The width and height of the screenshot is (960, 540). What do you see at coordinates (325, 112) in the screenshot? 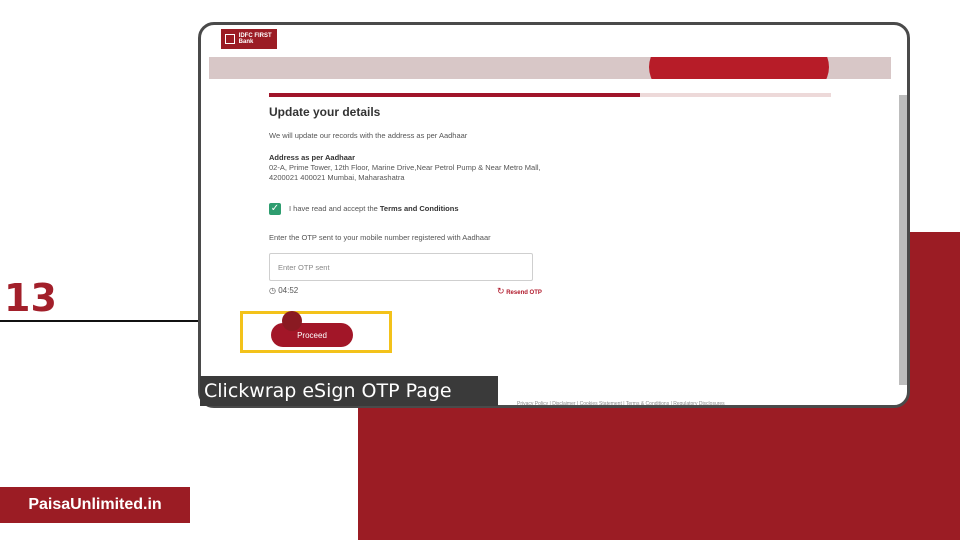
I see `page-title: Update your details` at bounding box center [325, 112].